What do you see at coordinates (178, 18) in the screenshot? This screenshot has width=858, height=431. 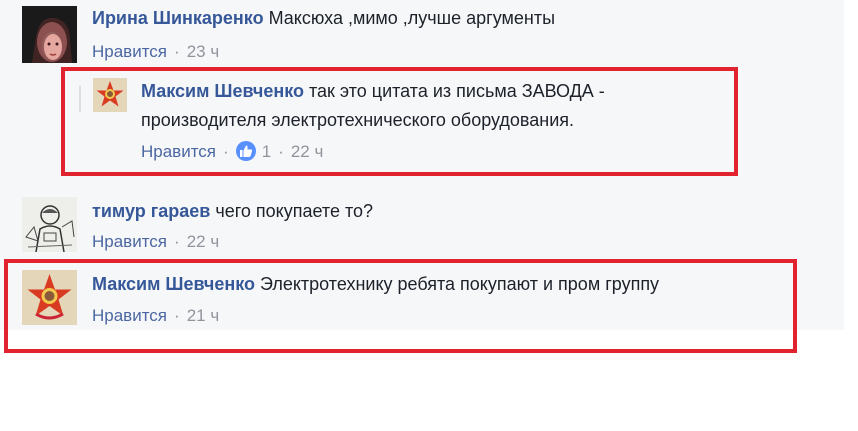 I see `comment-author: Ирина Шинкаренко` at bounding box center [178, 18].